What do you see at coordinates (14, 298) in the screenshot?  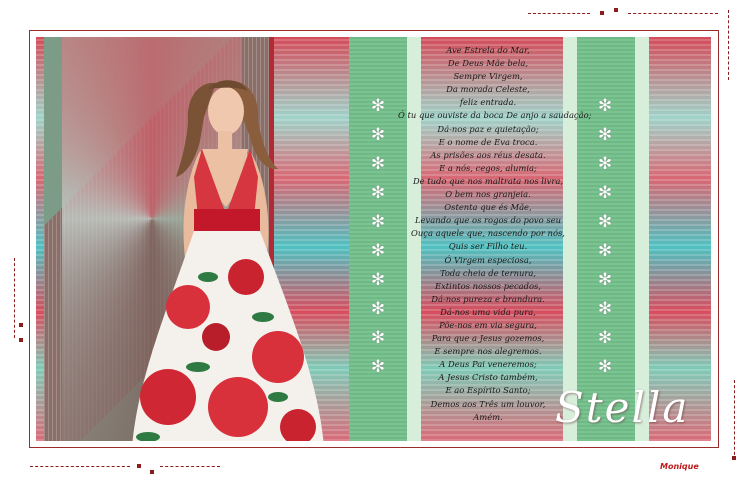 I see `left-dotted-line` at bounding box center [14, 298].